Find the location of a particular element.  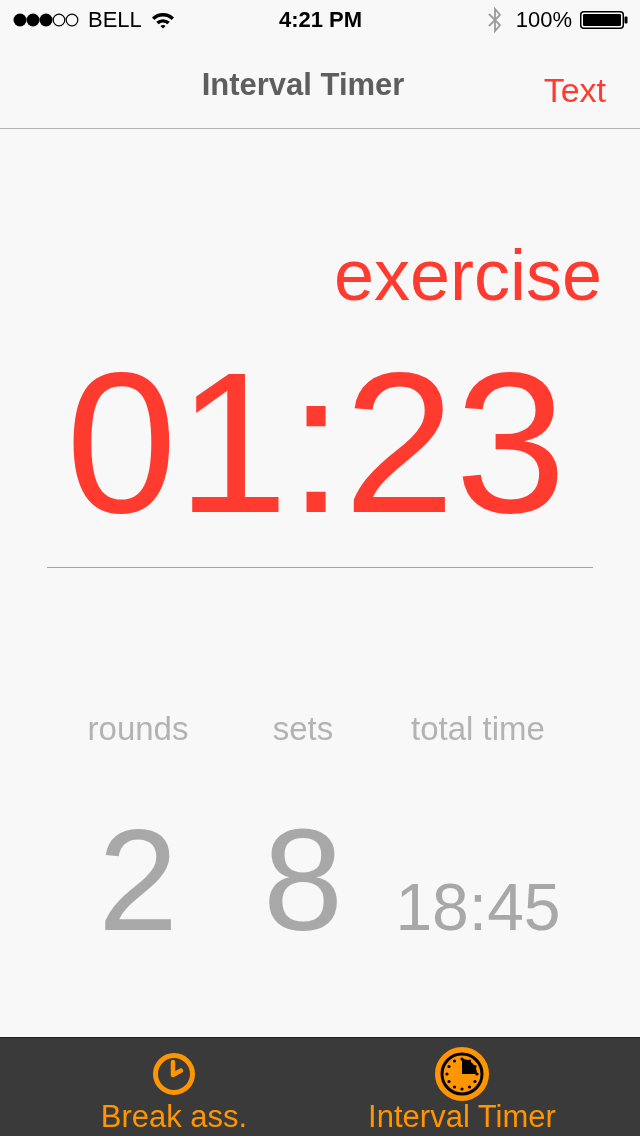

battery-percentage: 100% is located at coordinates (543, 20).